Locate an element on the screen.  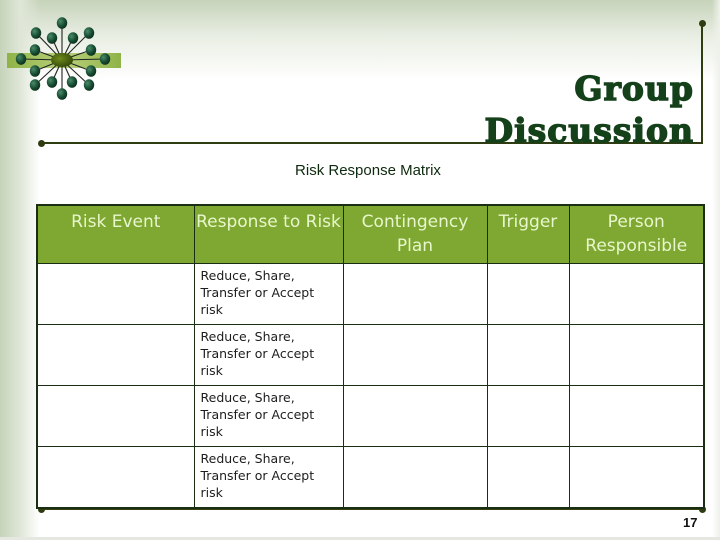
frame-dot-top-right is located at coordinates (702, 23).